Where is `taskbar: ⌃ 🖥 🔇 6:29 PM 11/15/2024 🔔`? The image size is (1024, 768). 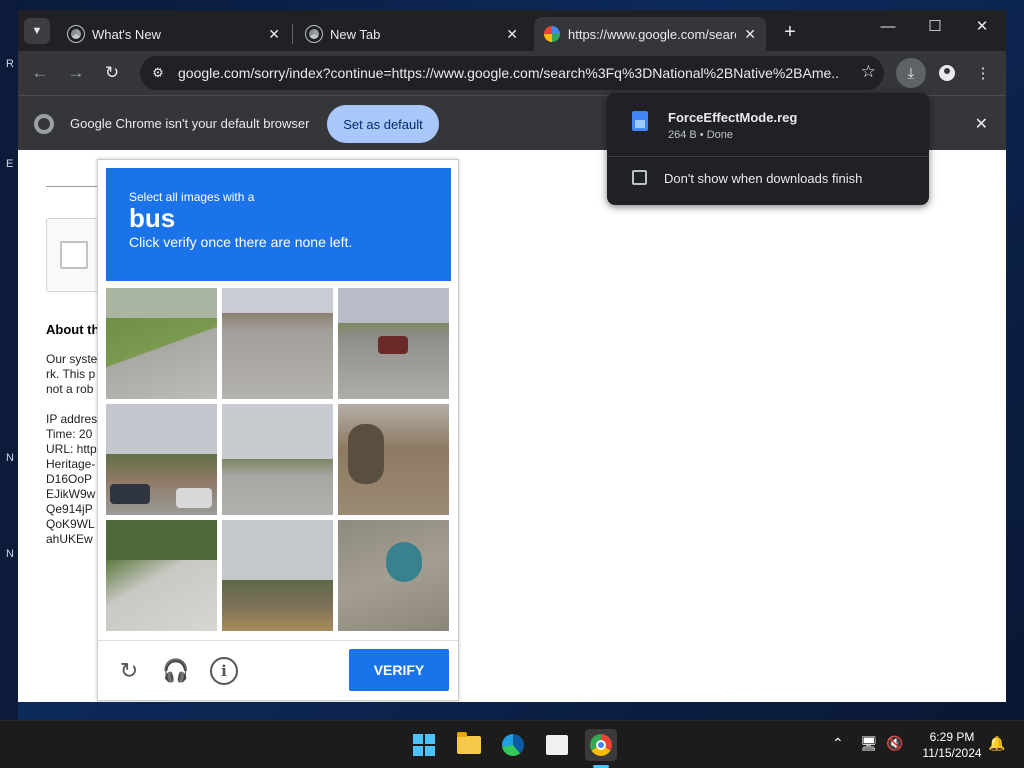 taskbar: ⌃ 🖥 🔇 6:29 PM 11/15/2024 🔔 is located at coordinates (512, 744).